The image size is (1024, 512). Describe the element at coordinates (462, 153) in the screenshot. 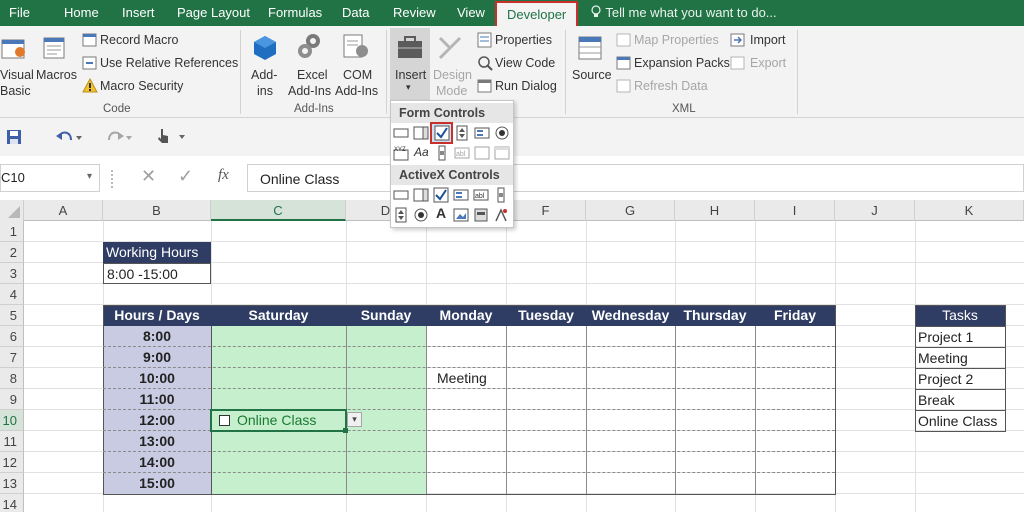

I see `text-field-control-icon: abl` at that location.